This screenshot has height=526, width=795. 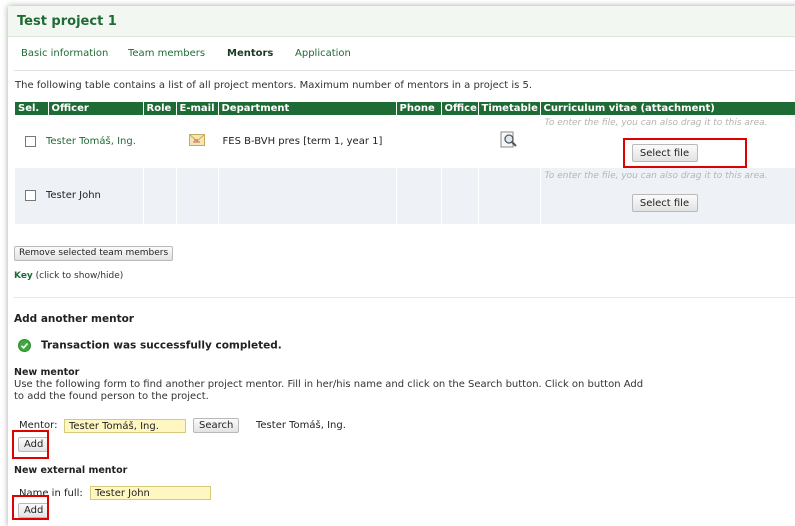 What do you see at coordinates (419, 108) in the screenshot?
I see `header-phone: Phone` at bounding box center [419, 108].